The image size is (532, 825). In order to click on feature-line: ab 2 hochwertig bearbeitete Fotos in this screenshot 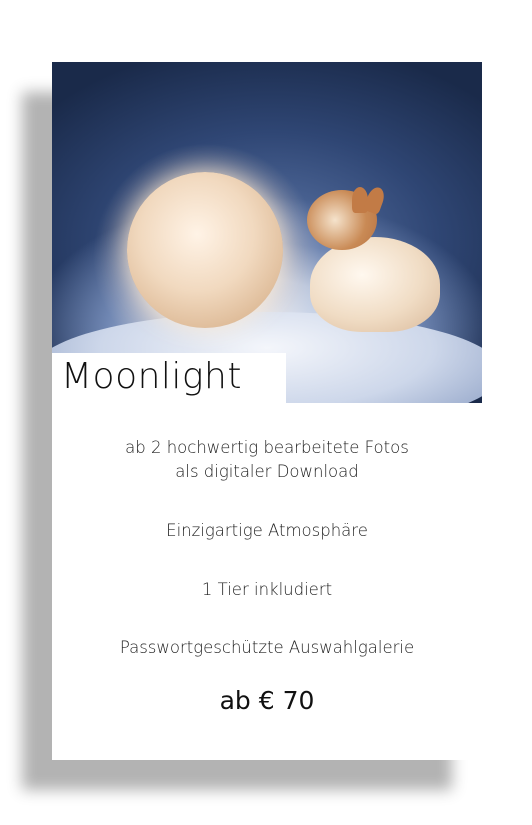, I will do `click(267, 447)`.